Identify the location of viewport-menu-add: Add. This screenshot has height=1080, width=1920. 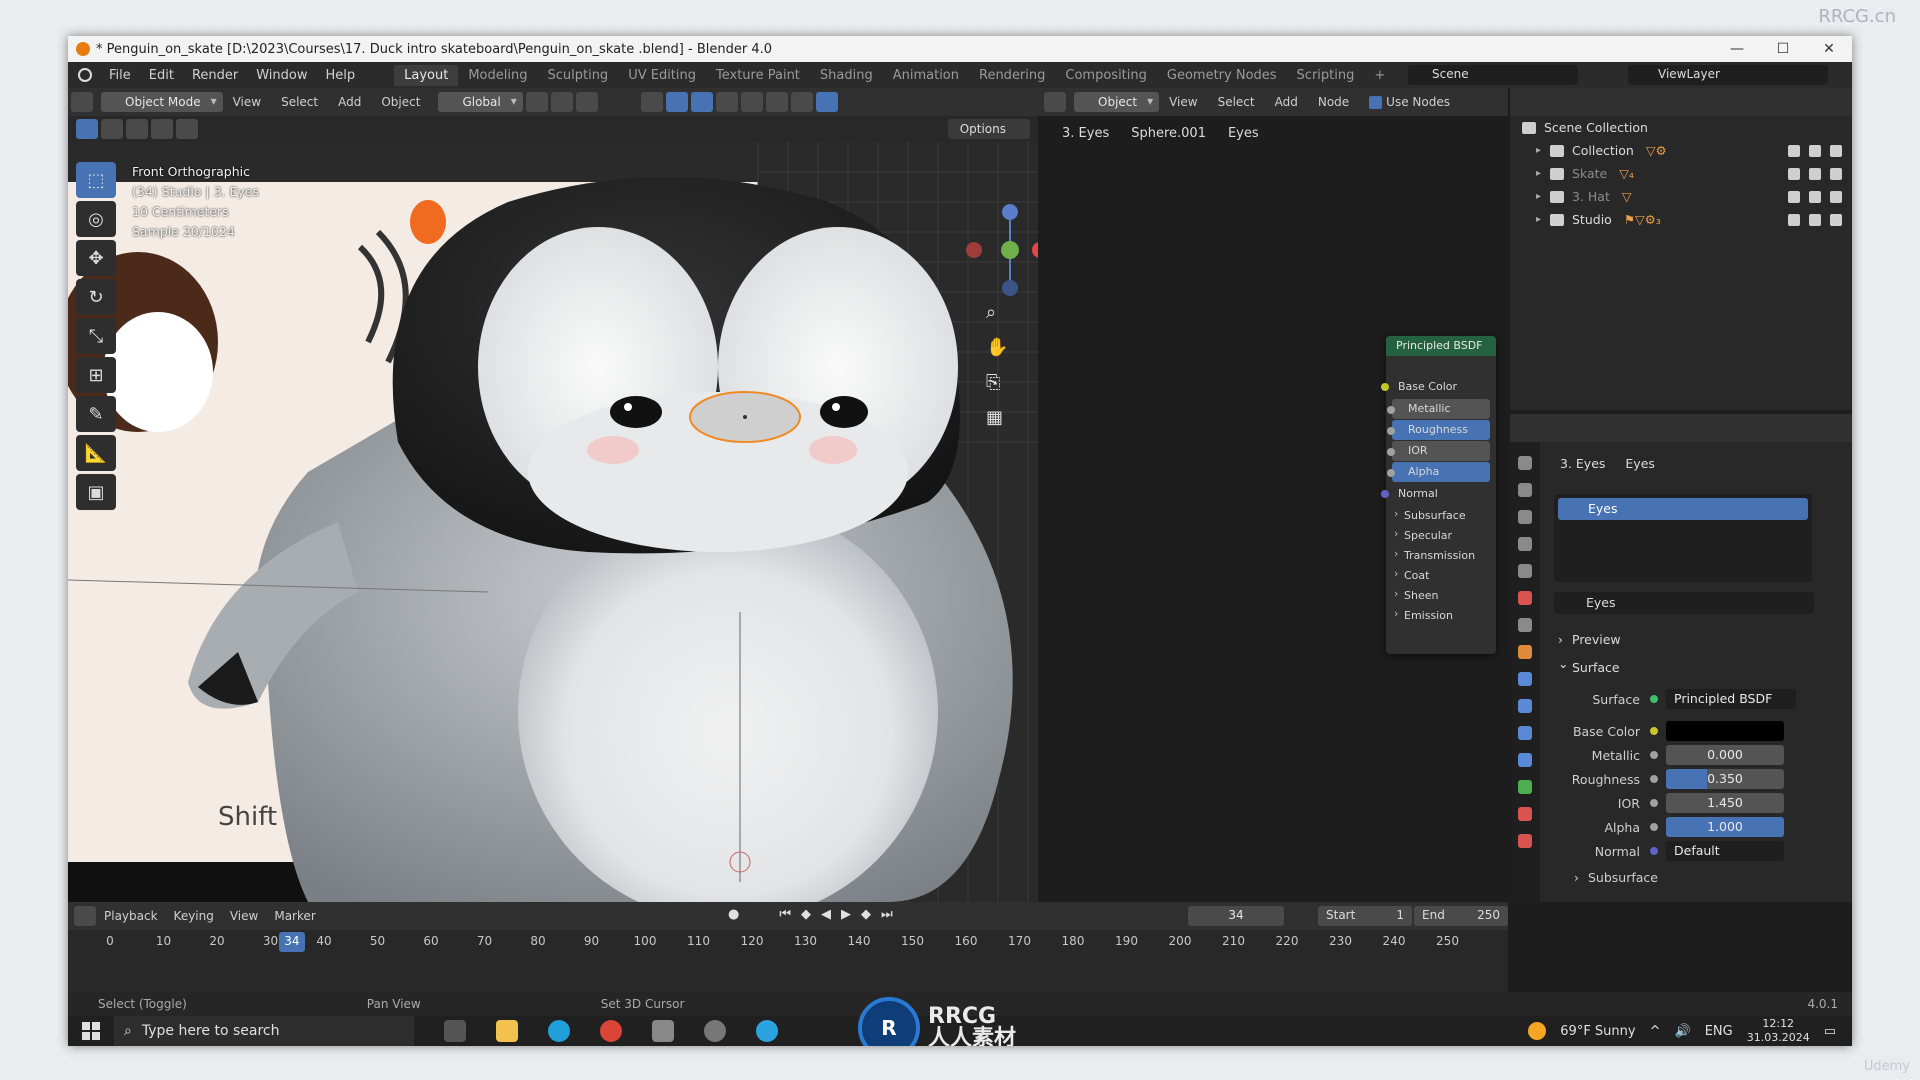
(349, 102).